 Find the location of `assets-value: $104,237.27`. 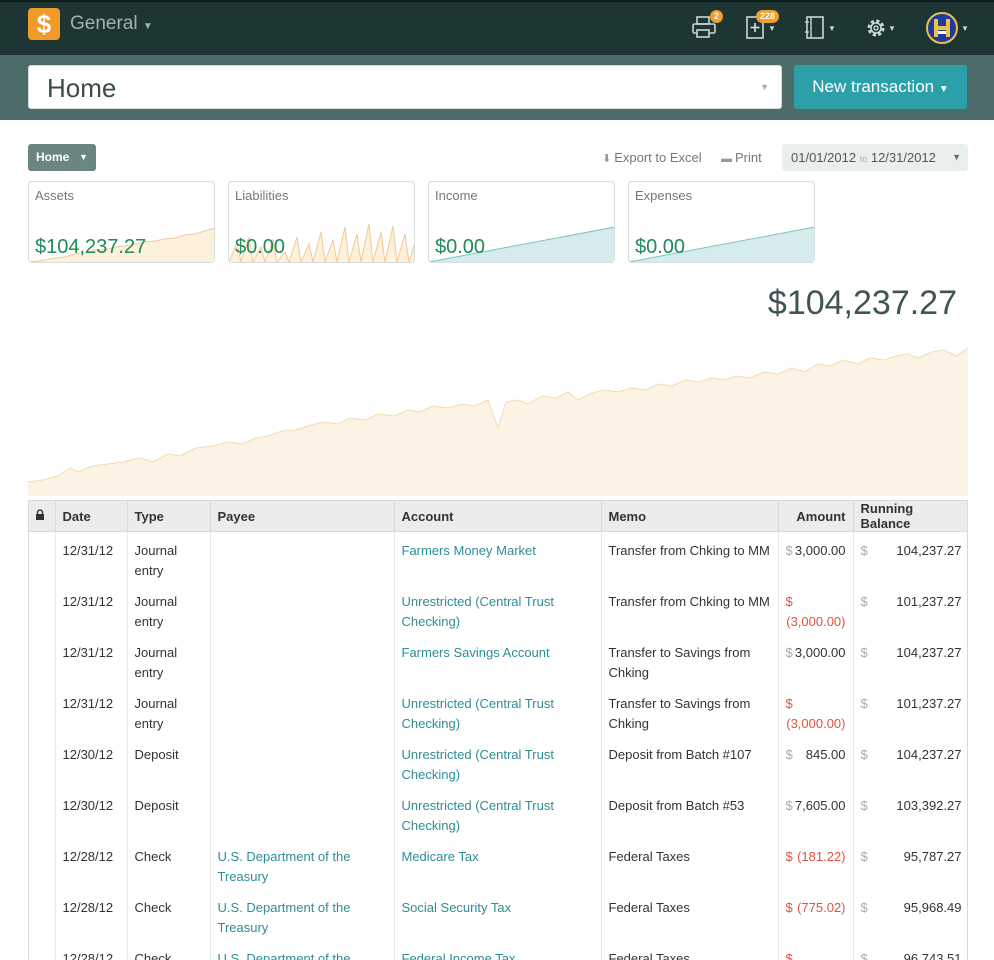

assets-value: $104,237.27 is located at coordinates (91, 247).